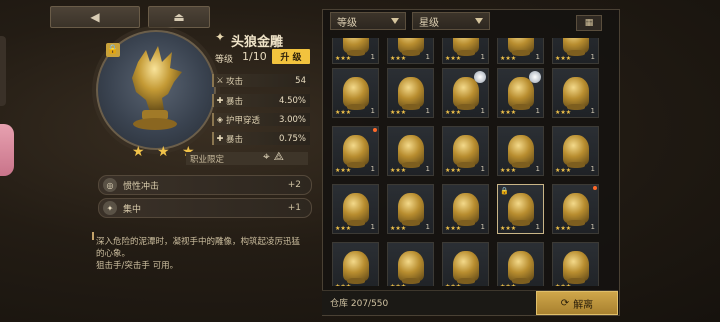 This screenshot has width=720, height=322. I want to click on decompose-button: ⟳ 解离, so click(577, 303).